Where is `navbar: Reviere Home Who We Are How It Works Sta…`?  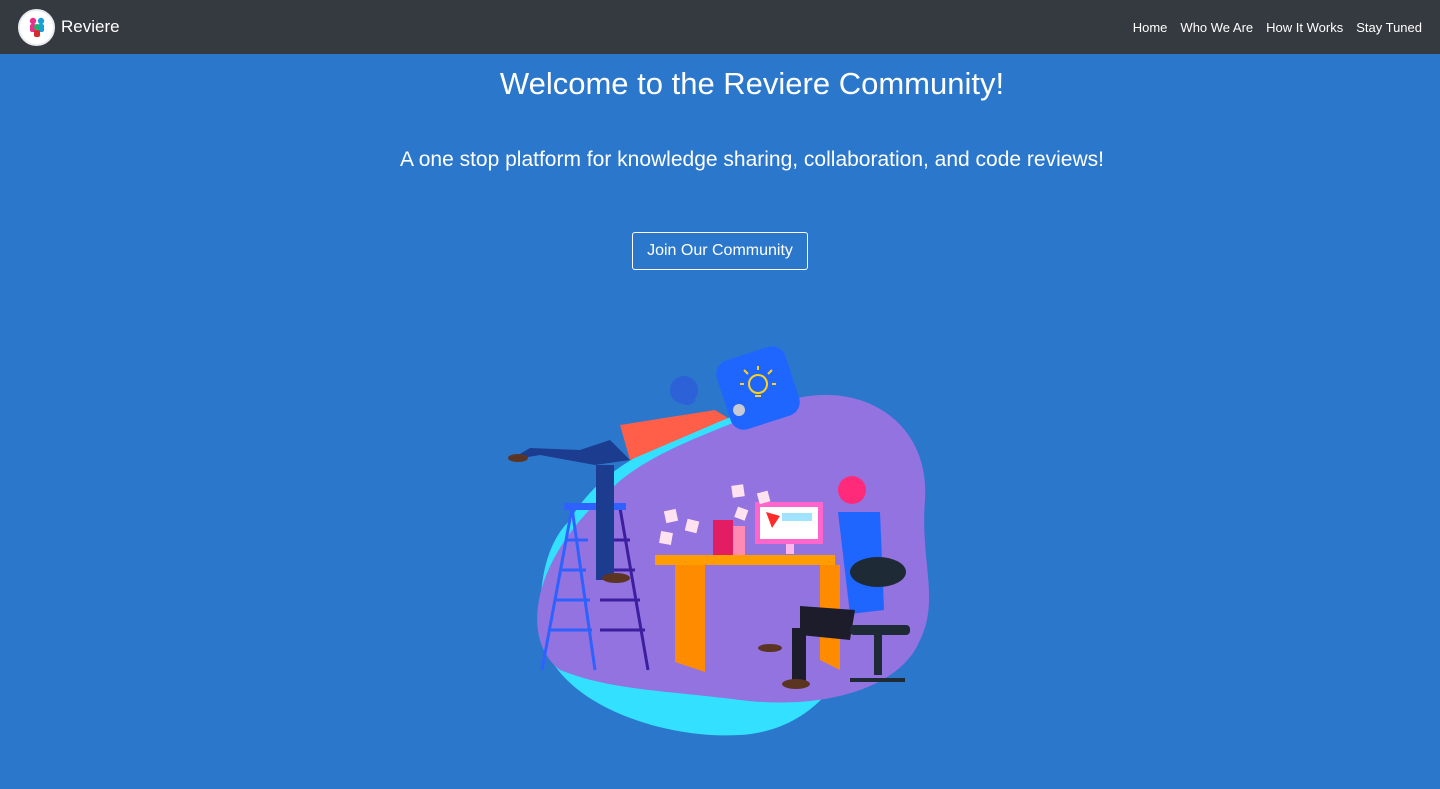
navbar: Reviere Home Who We Are How It Works Sta… is located at coordinates (720, 27).